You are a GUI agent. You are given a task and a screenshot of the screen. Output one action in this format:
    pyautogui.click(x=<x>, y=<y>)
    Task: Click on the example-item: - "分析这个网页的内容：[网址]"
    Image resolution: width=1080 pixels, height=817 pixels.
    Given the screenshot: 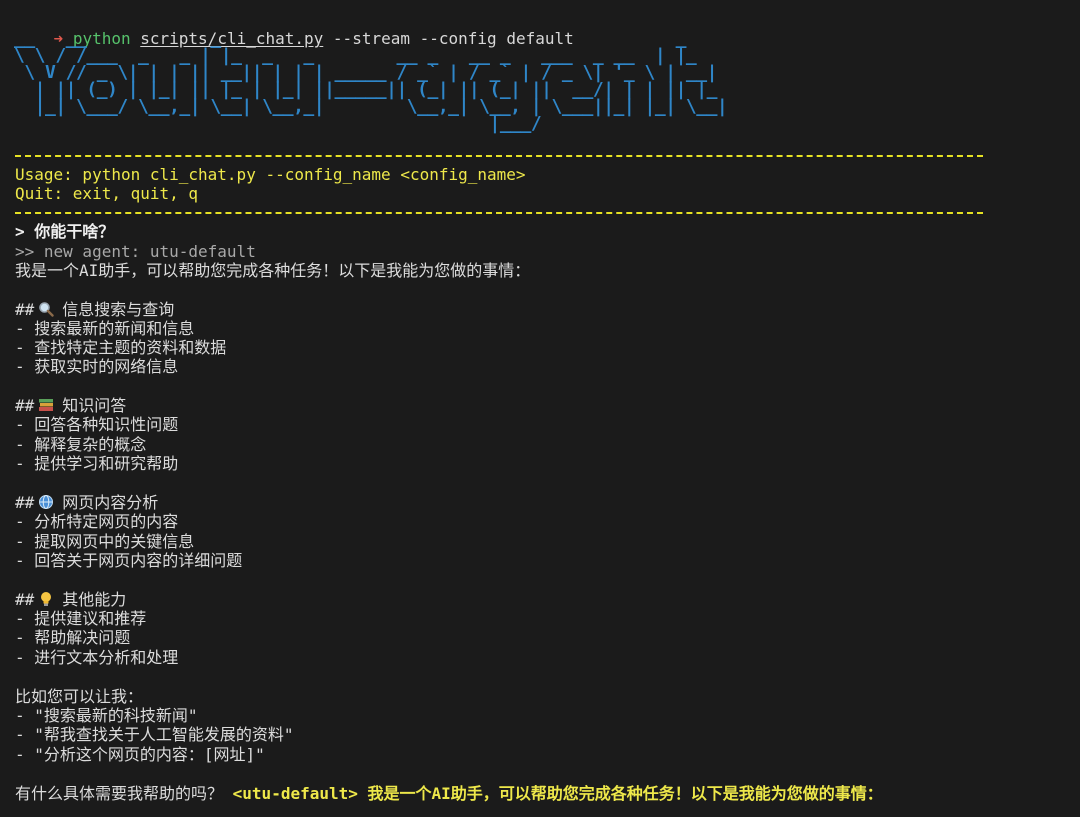 What is the action you would take?
    pyautogui.click(x=140, y=754)
    